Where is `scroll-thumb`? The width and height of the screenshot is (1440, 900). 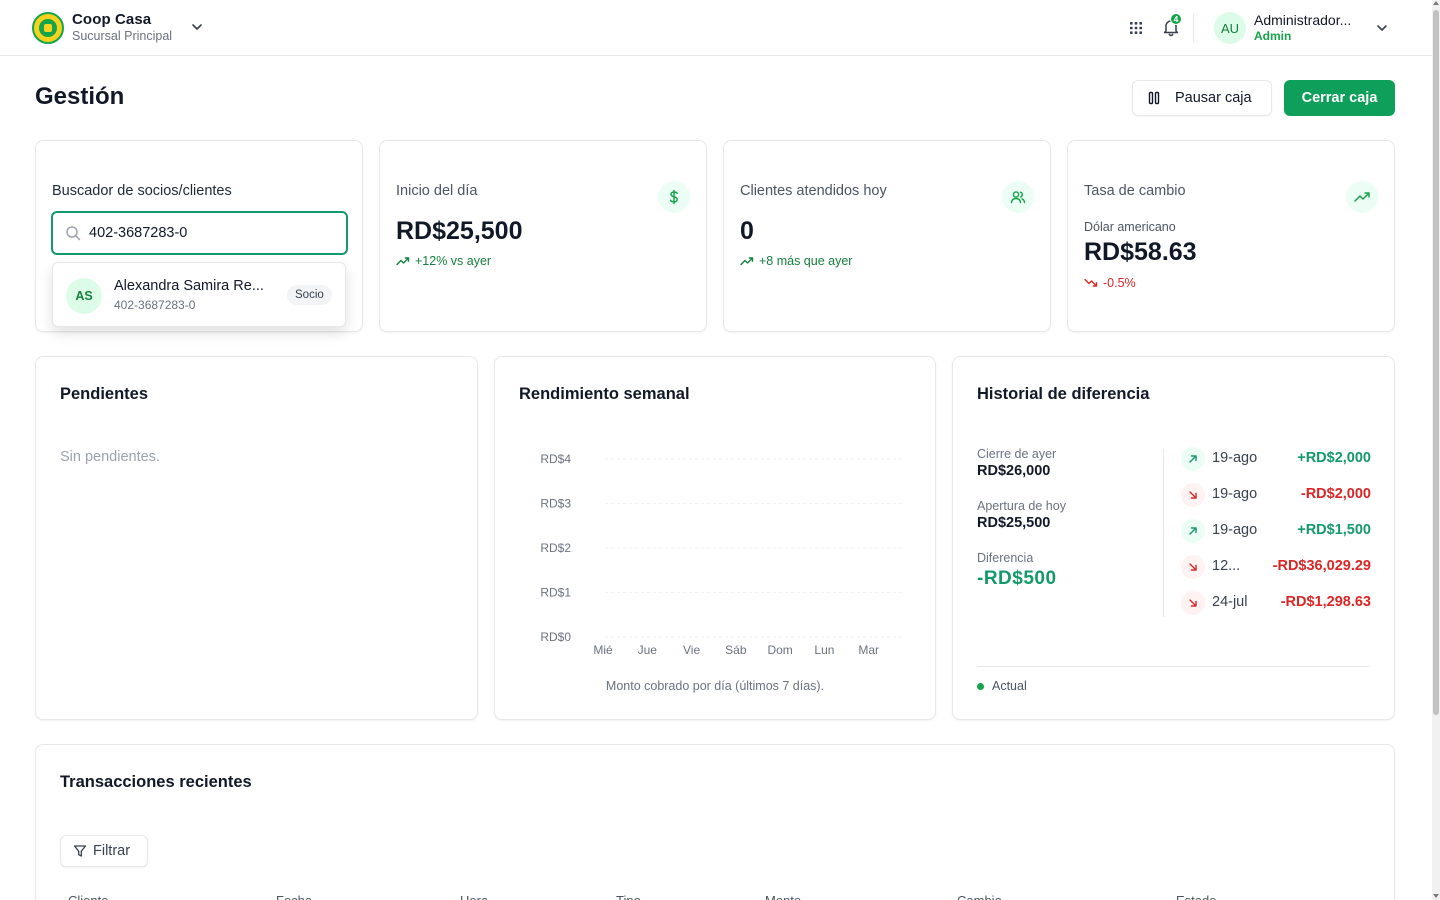 scroll-thumb is located at coordinates (1436, 362).